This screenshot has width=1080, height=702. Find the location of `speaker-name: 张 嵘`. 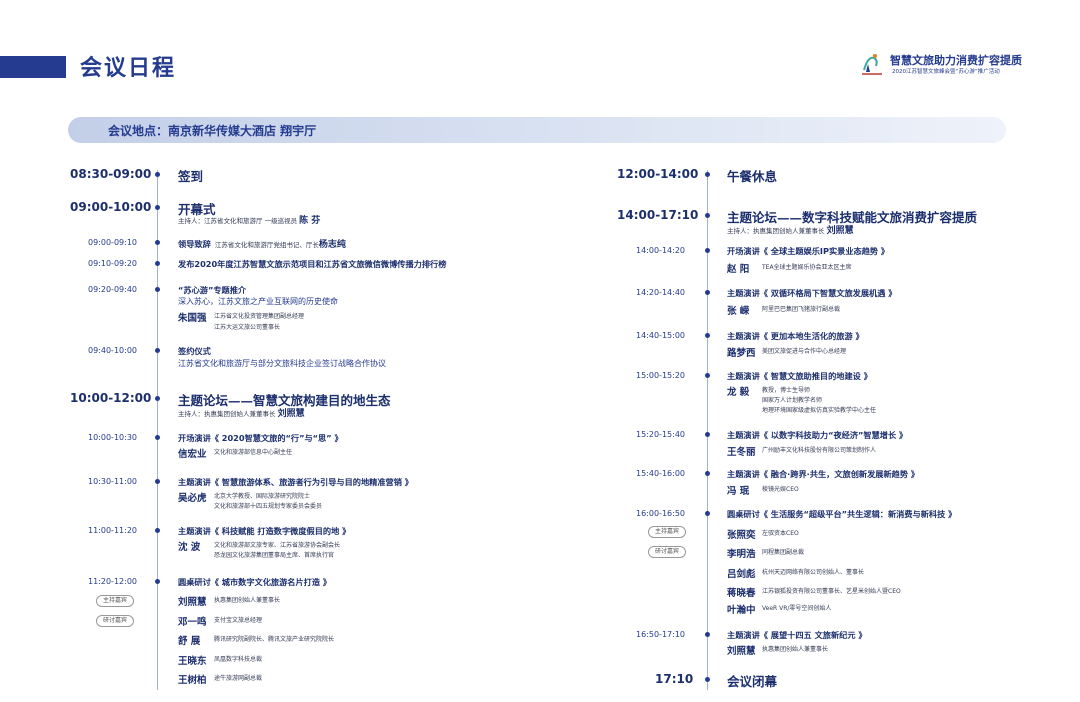

speaker-name: 张 嵘 is located at coordinates (738, 311).